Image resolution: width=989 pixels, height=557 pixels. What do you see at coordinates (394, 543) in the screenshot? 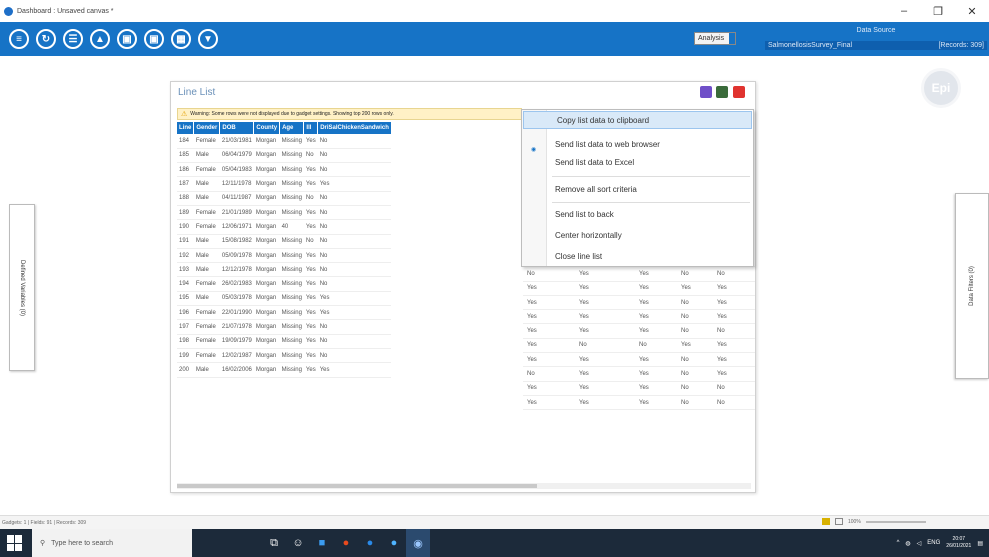
I see `chrome-icon: ●` at bounding box center [394, 543].